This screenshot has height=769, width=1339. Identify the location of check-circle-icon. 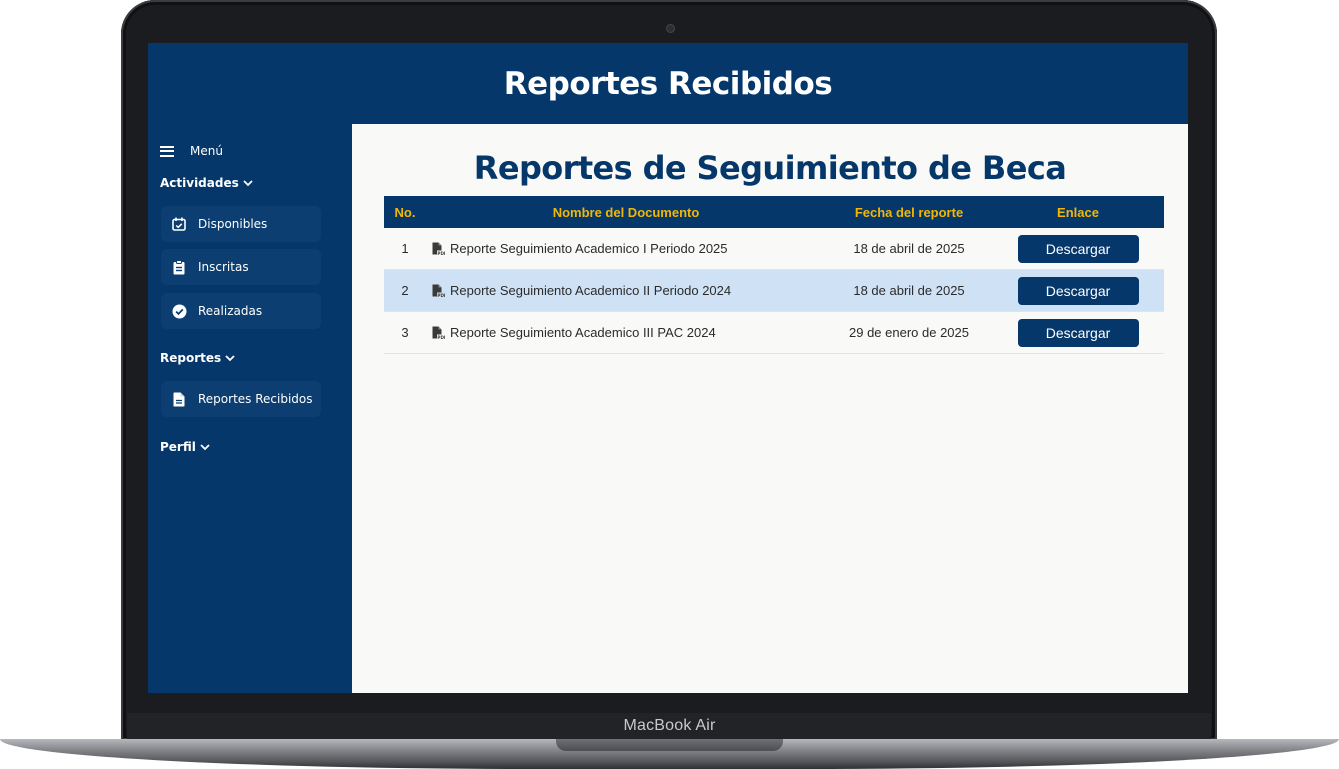
(179, 311).